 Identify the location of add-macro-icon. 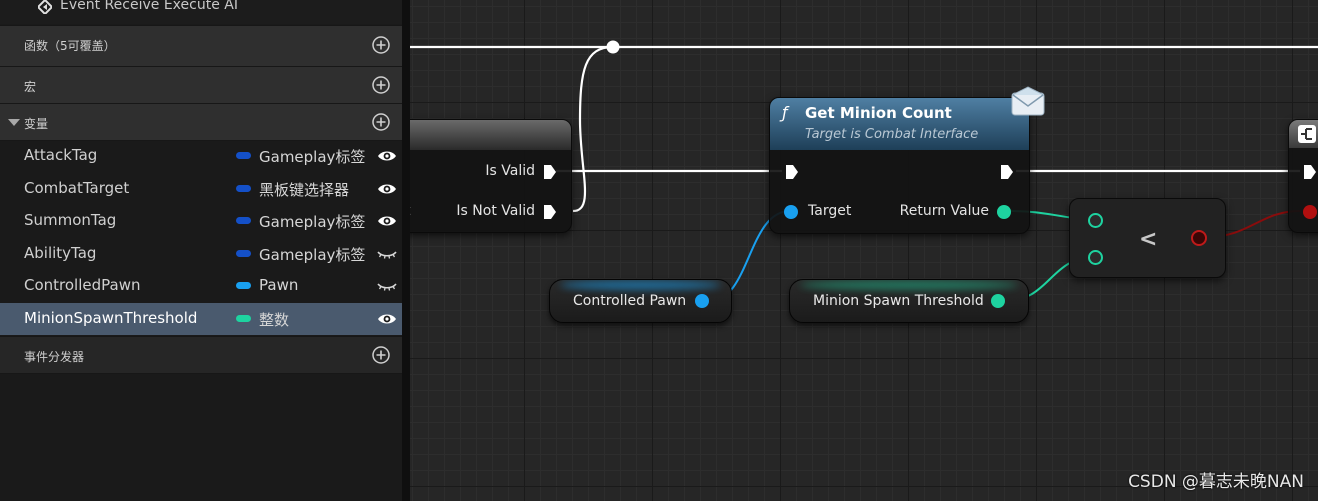
(381, 85).